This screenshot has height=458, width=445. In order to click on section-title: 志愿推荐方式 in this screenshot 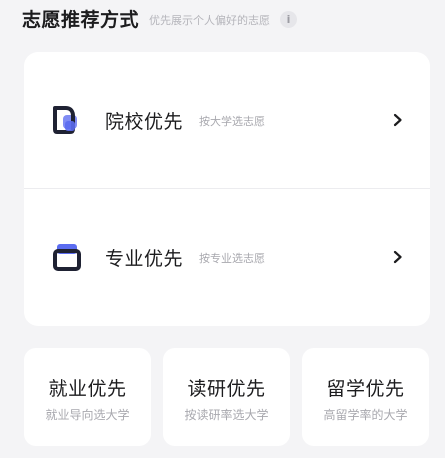, I will do `click(81, 19)`.